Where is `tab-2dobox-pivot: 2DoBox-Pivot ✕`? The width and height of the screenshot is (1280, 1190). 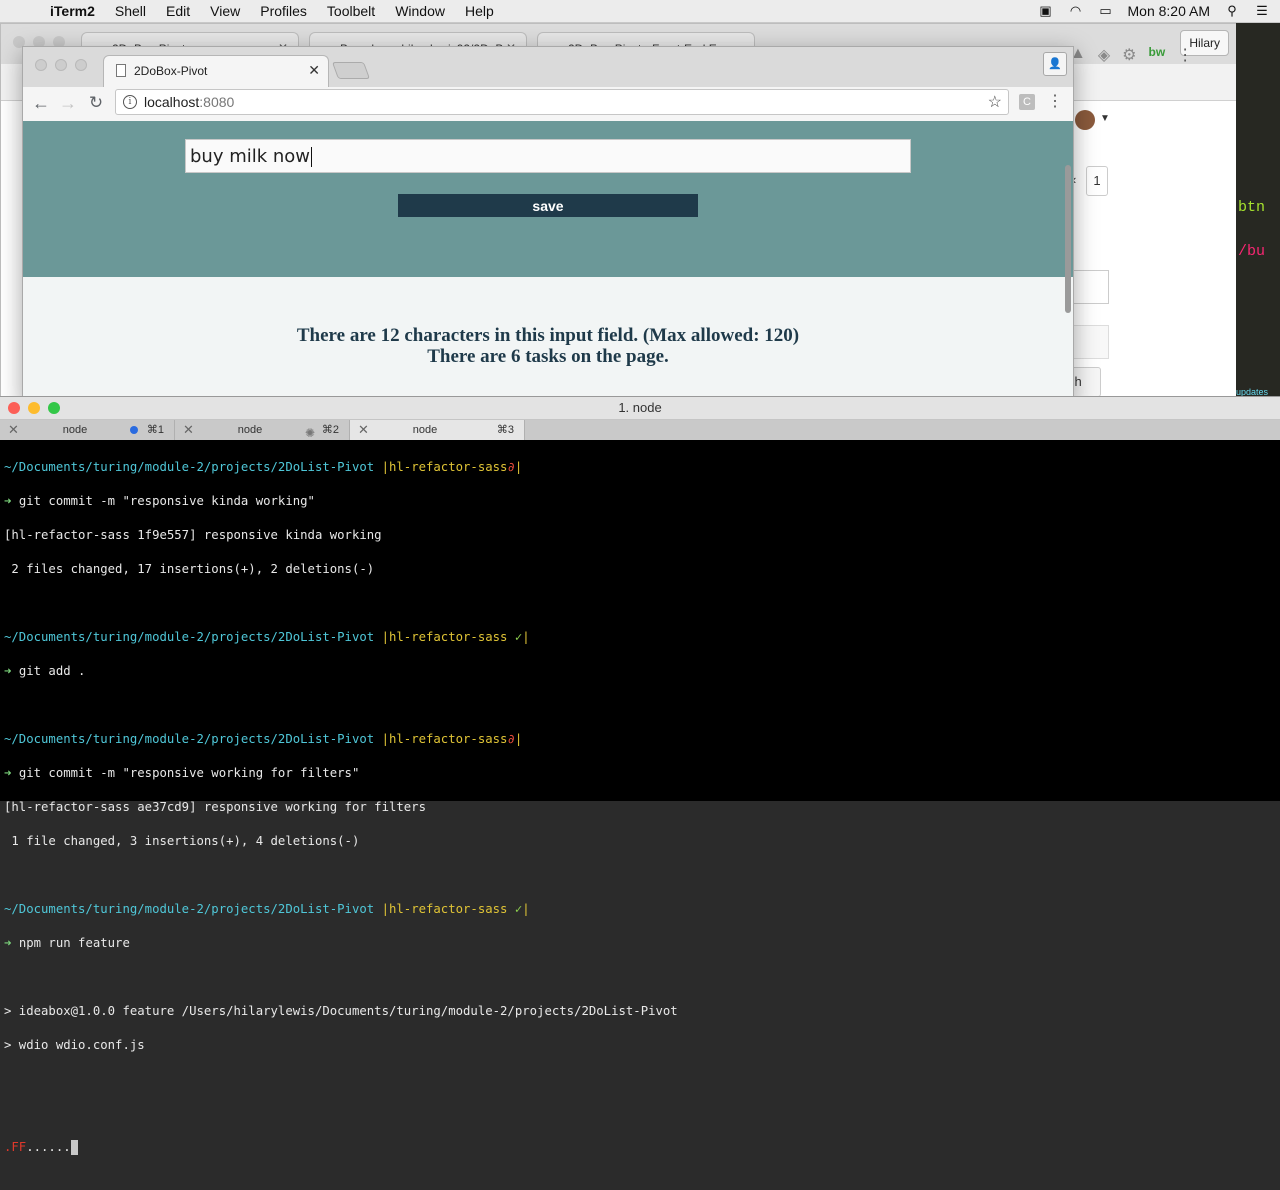 tab-2dobox-pivot: 2DoBox-Pivot ✕ is located at coordinates (216, 71).